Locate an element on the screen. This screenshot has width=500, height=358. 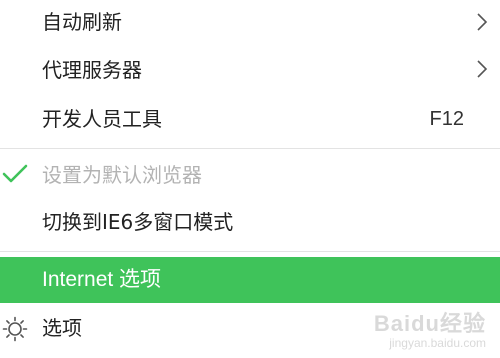
menu-item-auto-refresh: 自动刷新 is located at coordinates (250, 22).